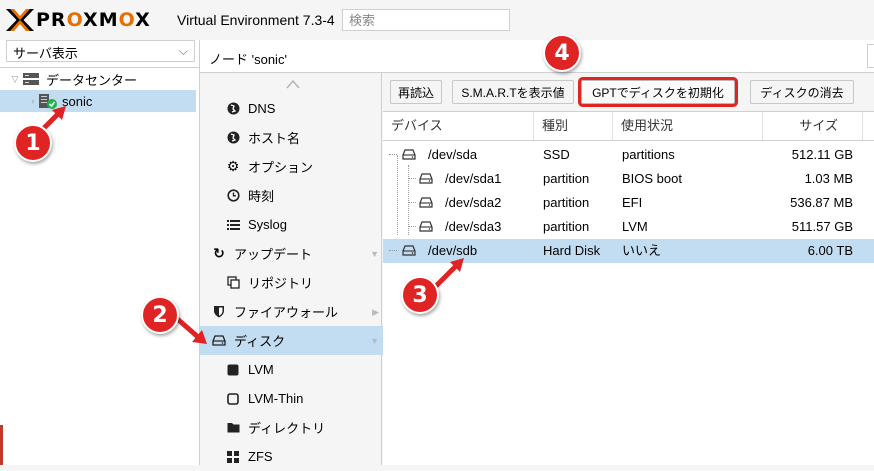 The height and width of the screenshot is (471, 874). What do you see at coordinates (303, 108) in the screenshot?
I see `menu-item-dns: DNS` at bounding box center [303, 108].